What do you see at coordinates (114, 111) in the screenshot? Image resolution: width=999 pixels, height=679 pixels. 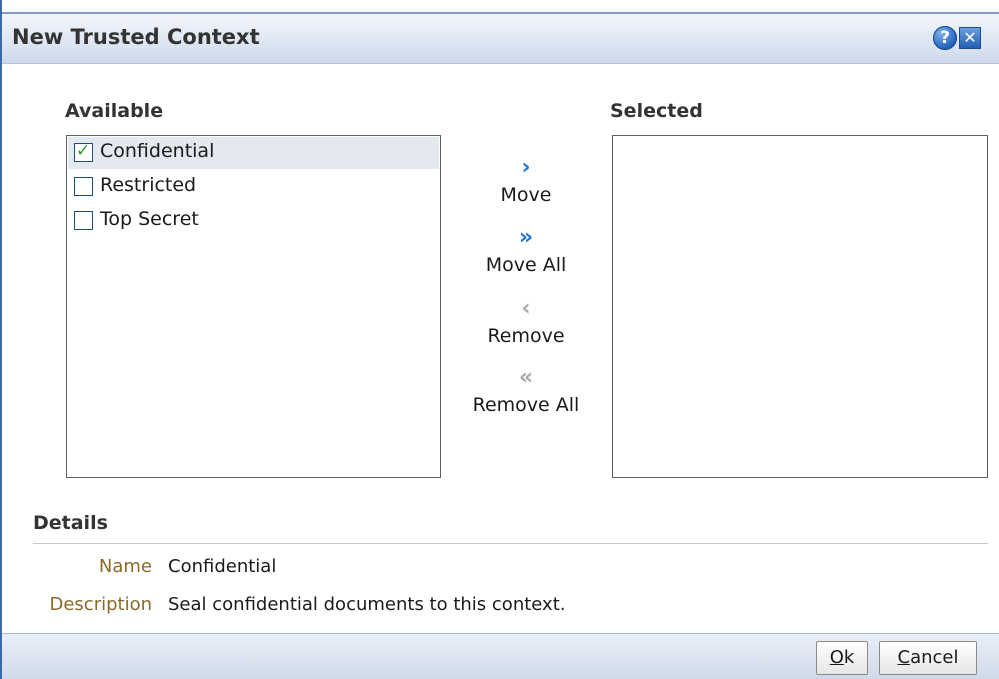 I see `available-label: Available` at bounding box center [114, 111].